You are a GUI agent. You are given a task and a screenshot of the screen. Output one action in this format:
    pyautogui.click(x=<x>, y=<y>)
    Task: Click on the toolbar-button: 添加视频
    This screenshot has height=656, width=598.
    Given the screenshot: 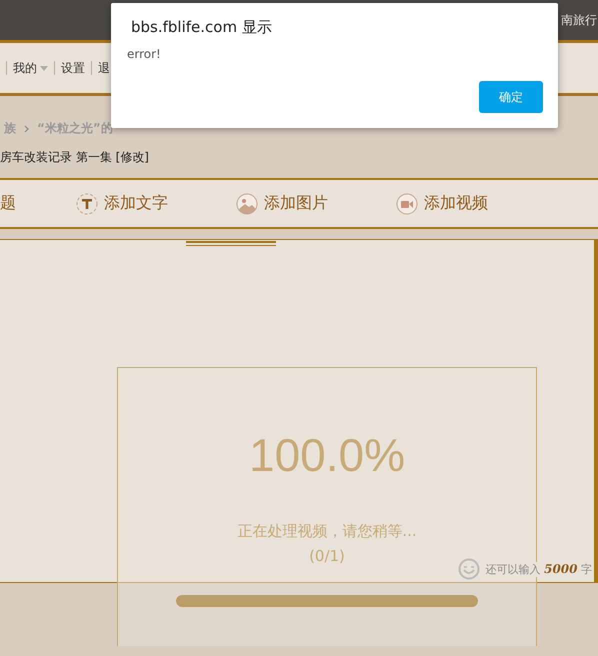 What is the action you would take?
    pyautogui.click(x=456, y=203)
    